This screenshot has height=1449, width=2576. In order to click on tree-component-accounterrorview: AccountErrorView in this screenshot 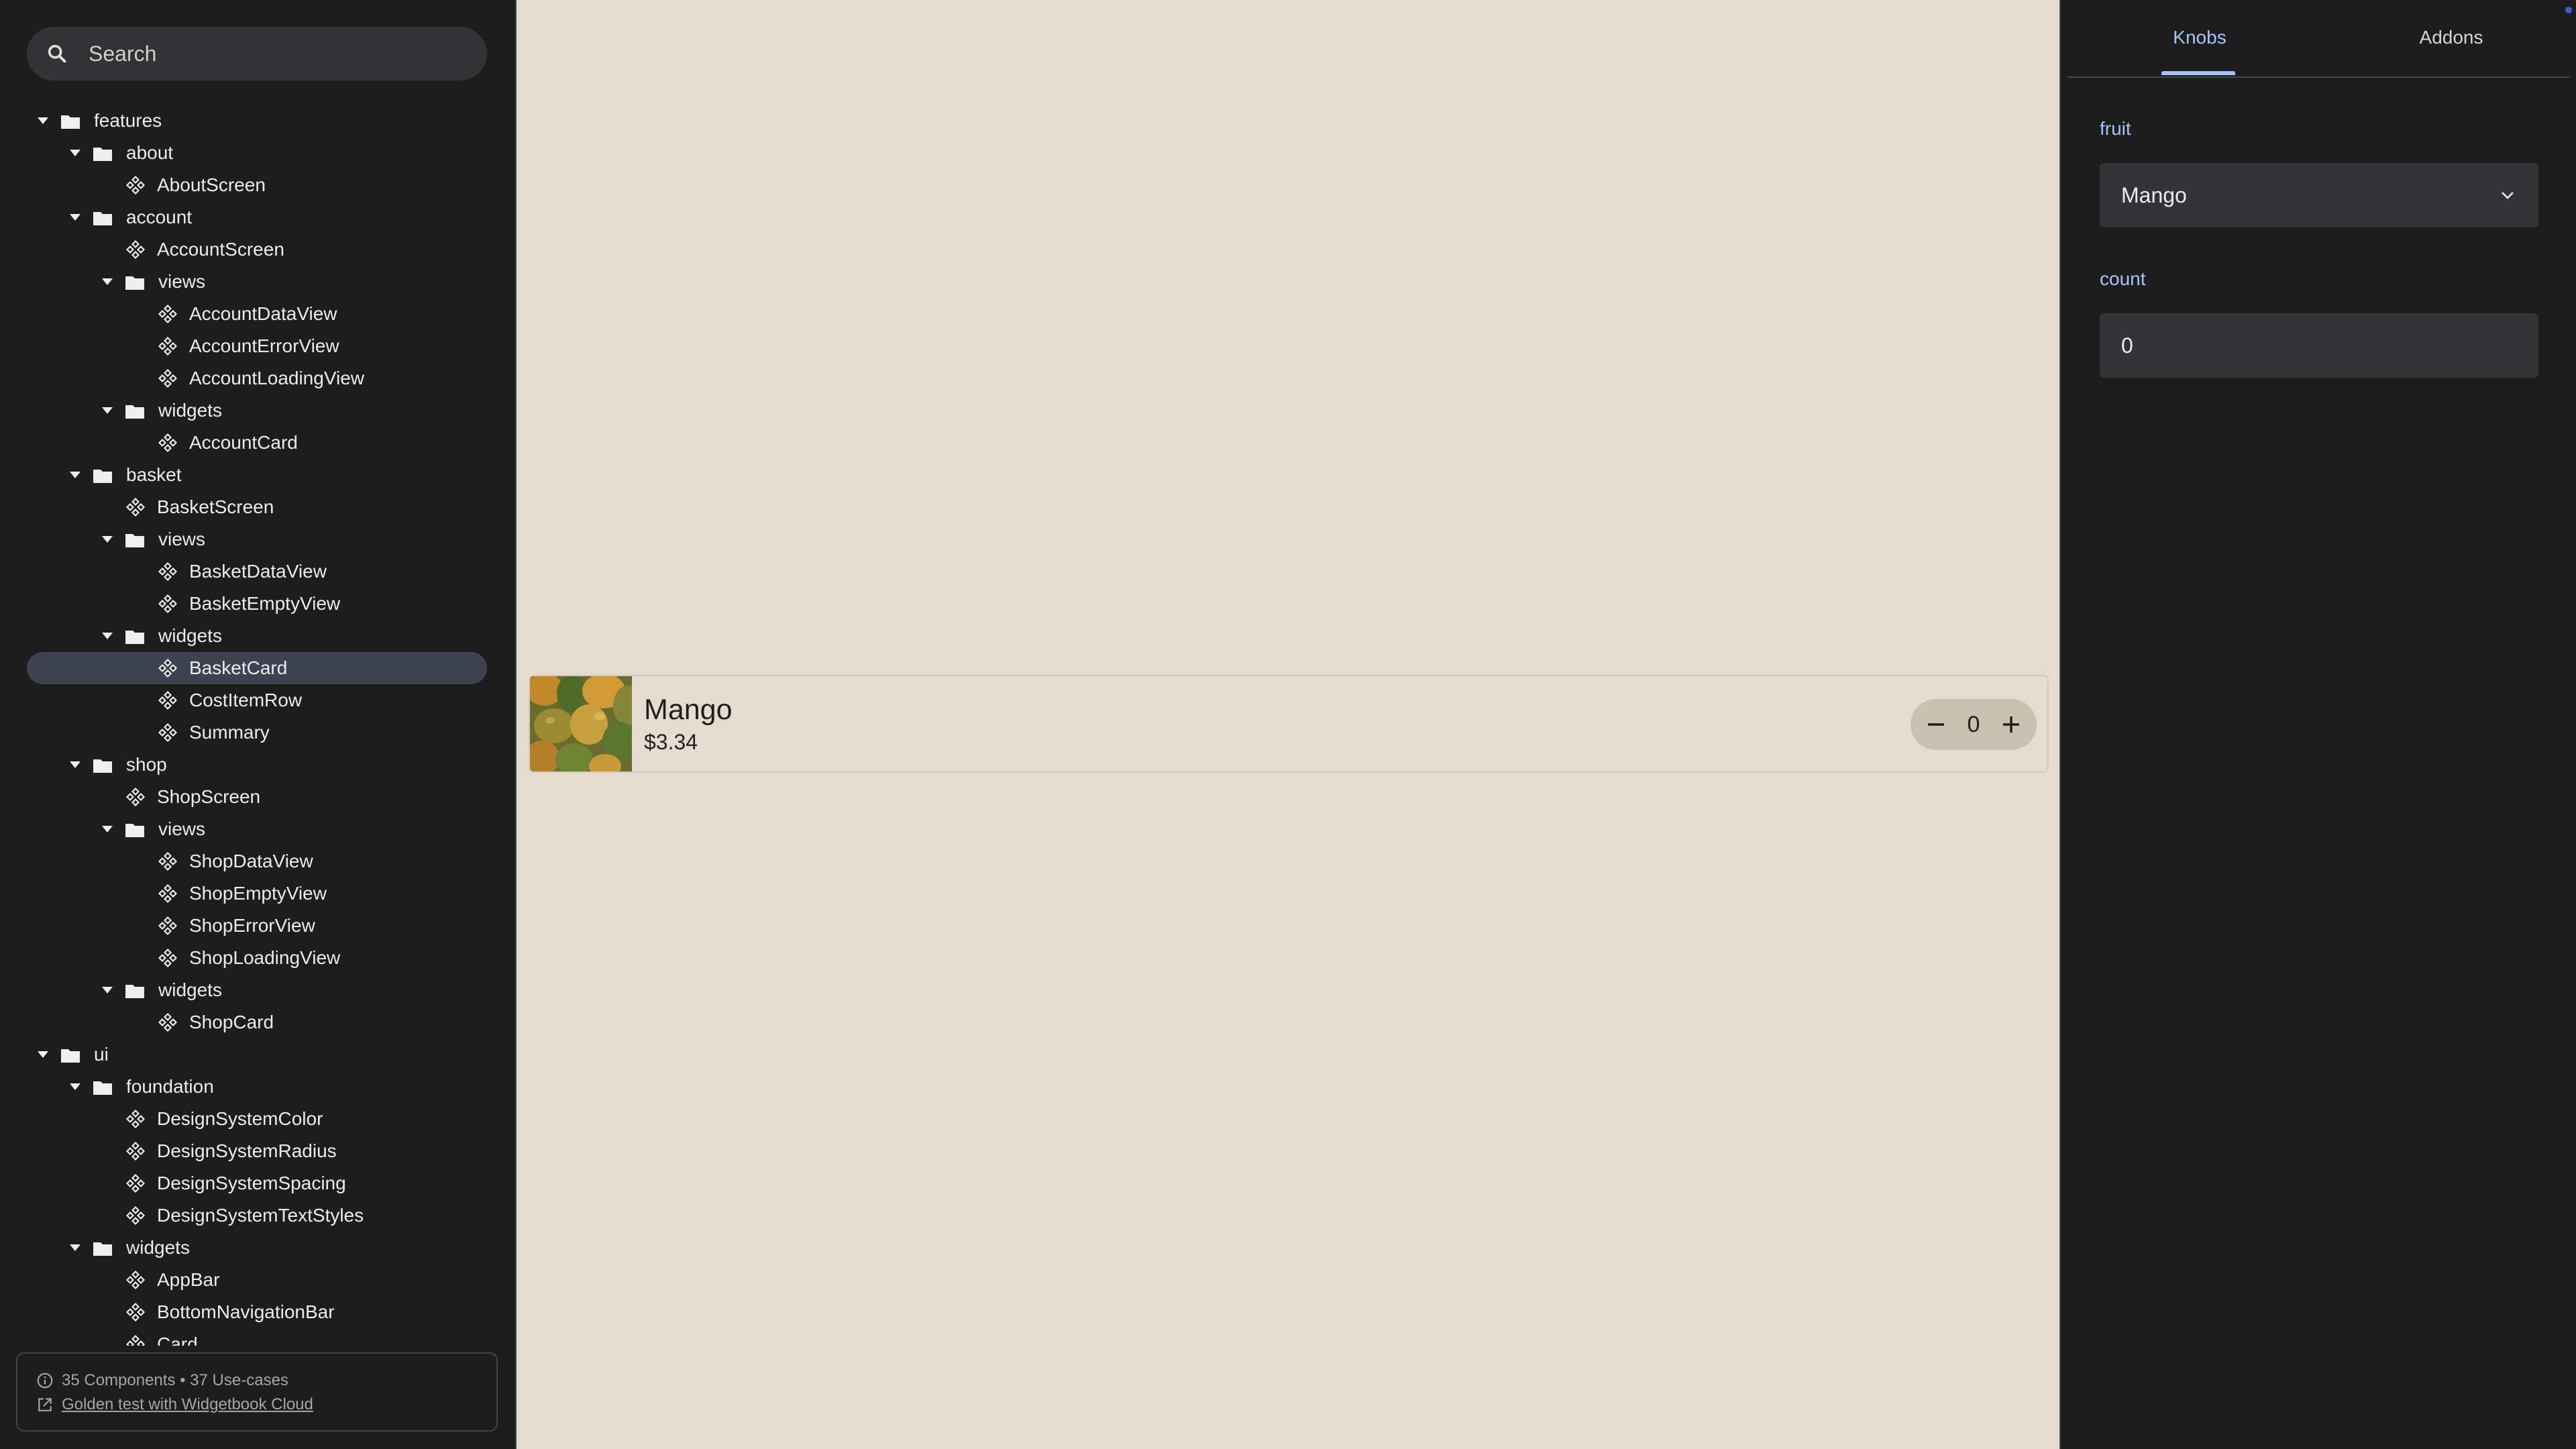, I will do `click(257, 346)`.